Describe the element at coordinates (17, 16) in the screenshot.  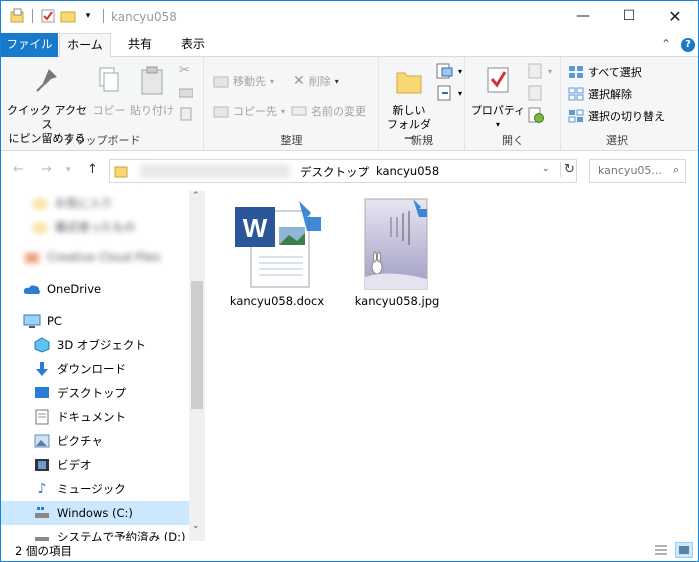
I see `folder-properties-icon` at that location.